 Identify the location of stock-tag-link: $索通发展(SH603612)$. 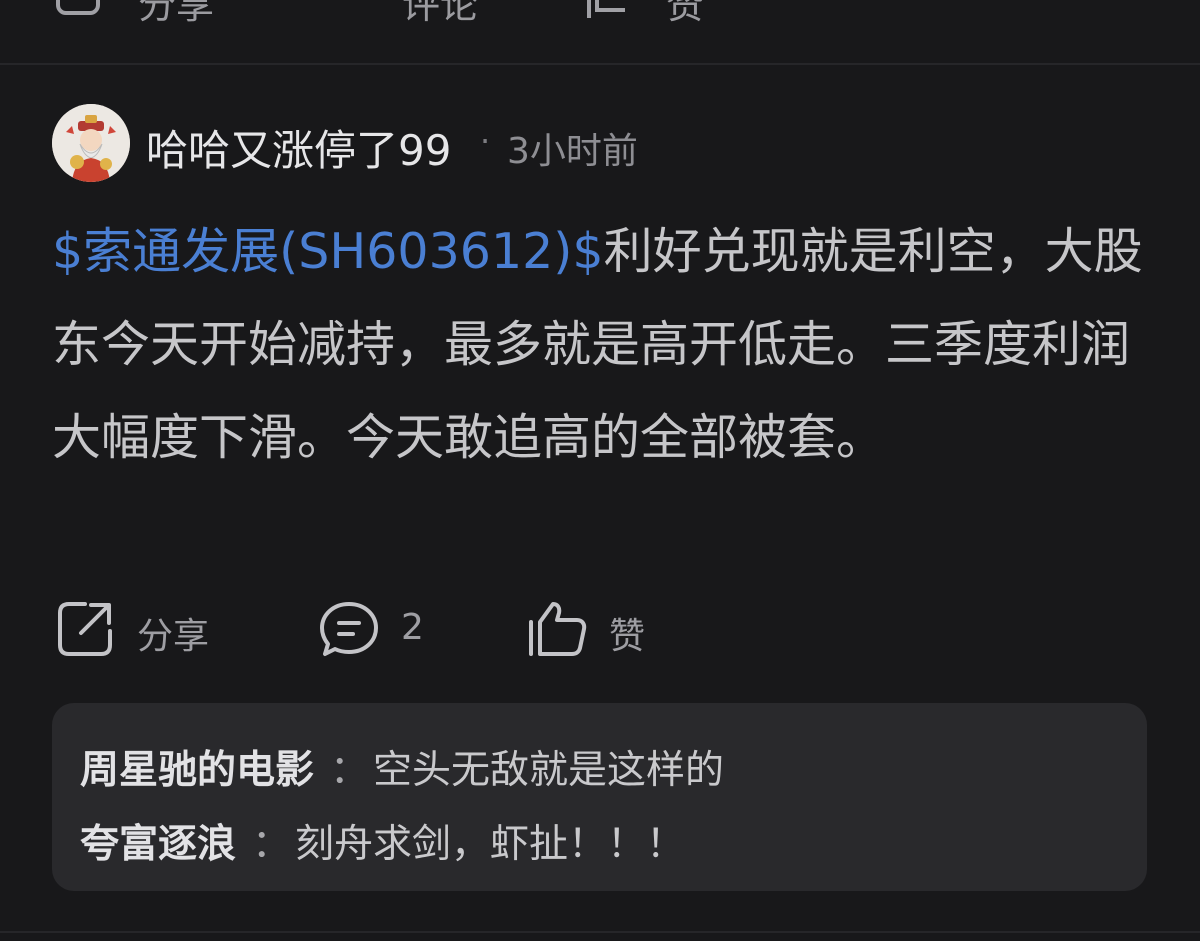
(328, 251).